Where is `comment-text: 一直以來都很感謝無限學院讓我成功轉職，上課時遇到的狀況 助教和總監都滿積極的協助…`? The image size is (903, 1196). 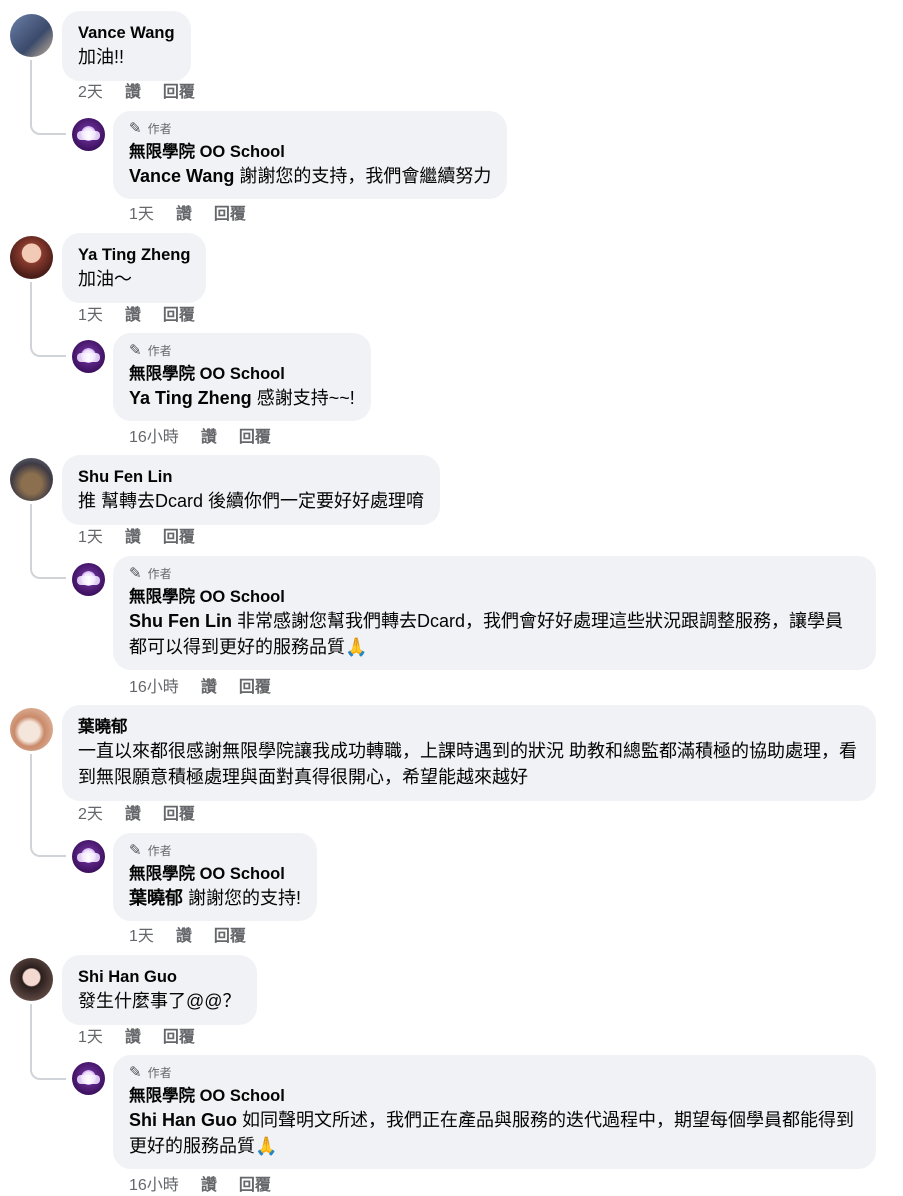 comment-text: 一直以來都很感謝無限學院讓我成功轉職，上課時遇到的狀況 助教和總監都滿積極的協助… is located at coordinates (467, 764).